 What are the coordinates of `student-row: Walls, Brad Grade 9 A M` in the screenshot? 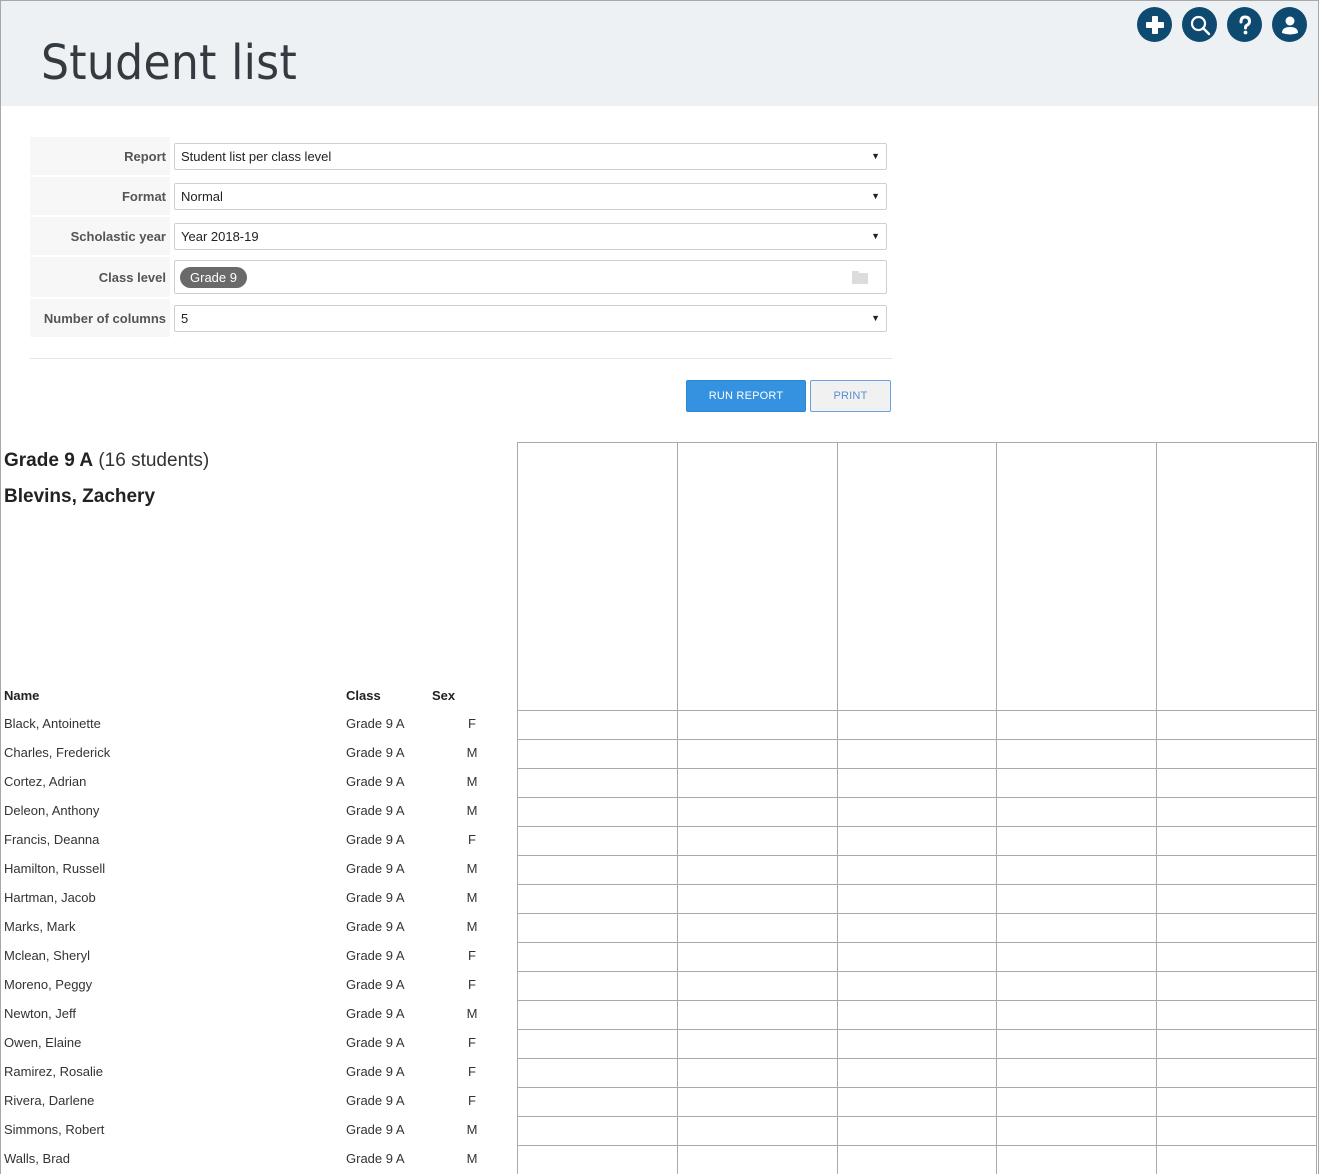 It's located at (258, 1159).